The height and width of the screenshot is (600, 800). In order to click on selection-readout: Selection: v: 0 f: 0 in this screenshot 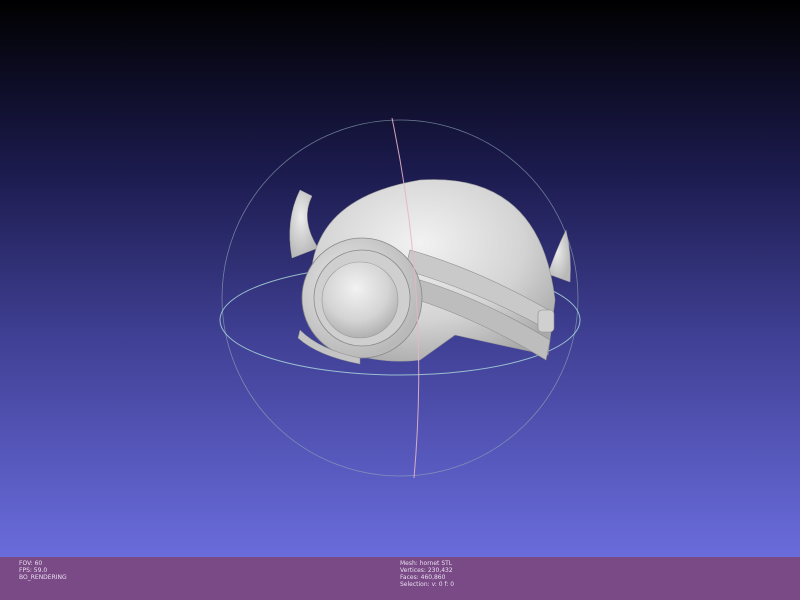, I will do `click(427, 584)`.